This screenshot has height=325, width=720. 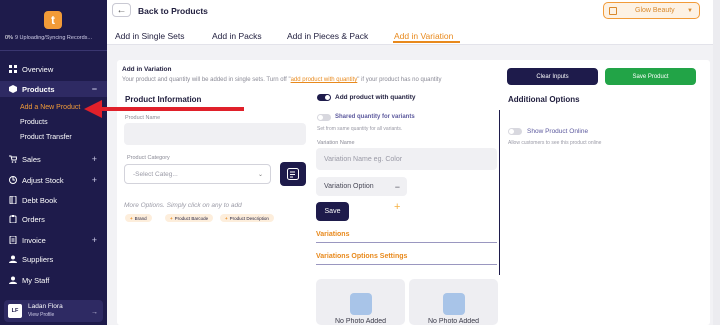 I want to click on chevron-down-icon: ⌄, so click(x=260, y=174).